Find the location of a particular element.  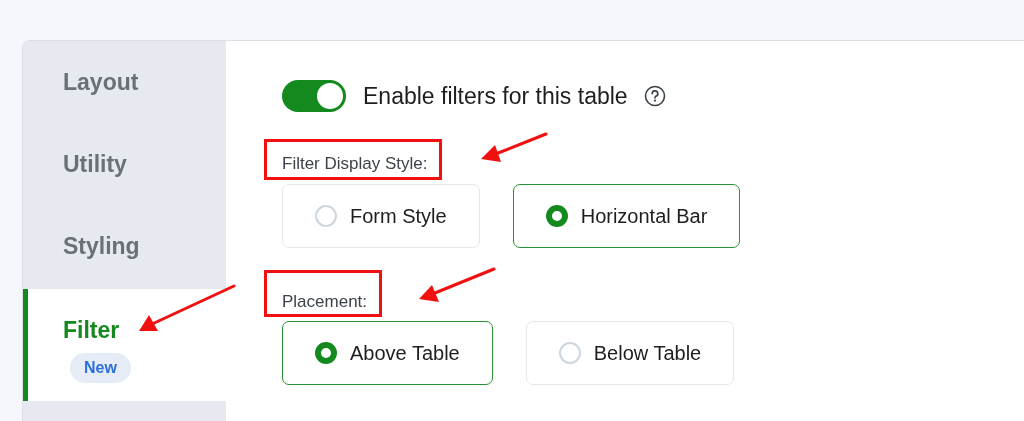

section-label: Filter Display Style: is located at coordinates (355, 164).